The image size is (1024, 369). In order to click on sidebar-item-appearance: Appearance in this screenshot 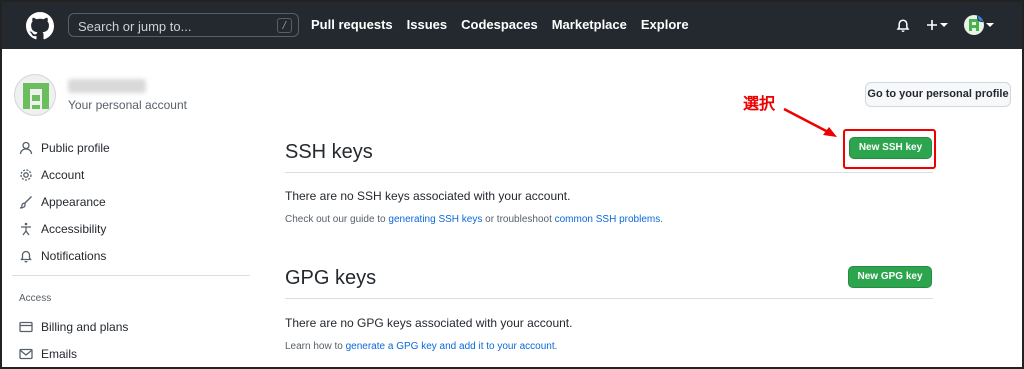, I will do `click(62, 202)`.